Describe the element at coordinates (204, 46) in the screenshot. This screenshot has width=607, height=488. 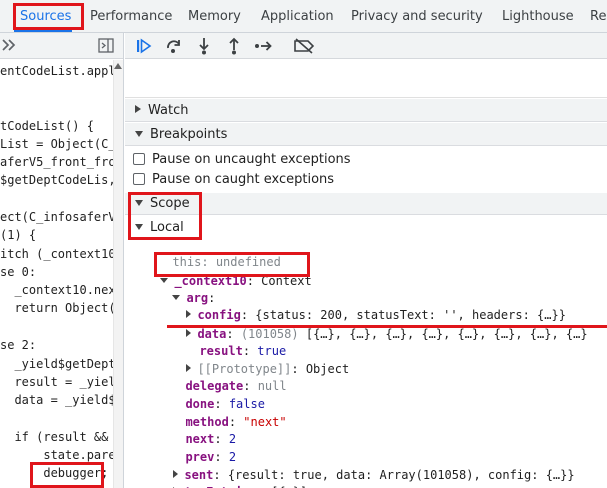
I see `step-into-icon` at that location.